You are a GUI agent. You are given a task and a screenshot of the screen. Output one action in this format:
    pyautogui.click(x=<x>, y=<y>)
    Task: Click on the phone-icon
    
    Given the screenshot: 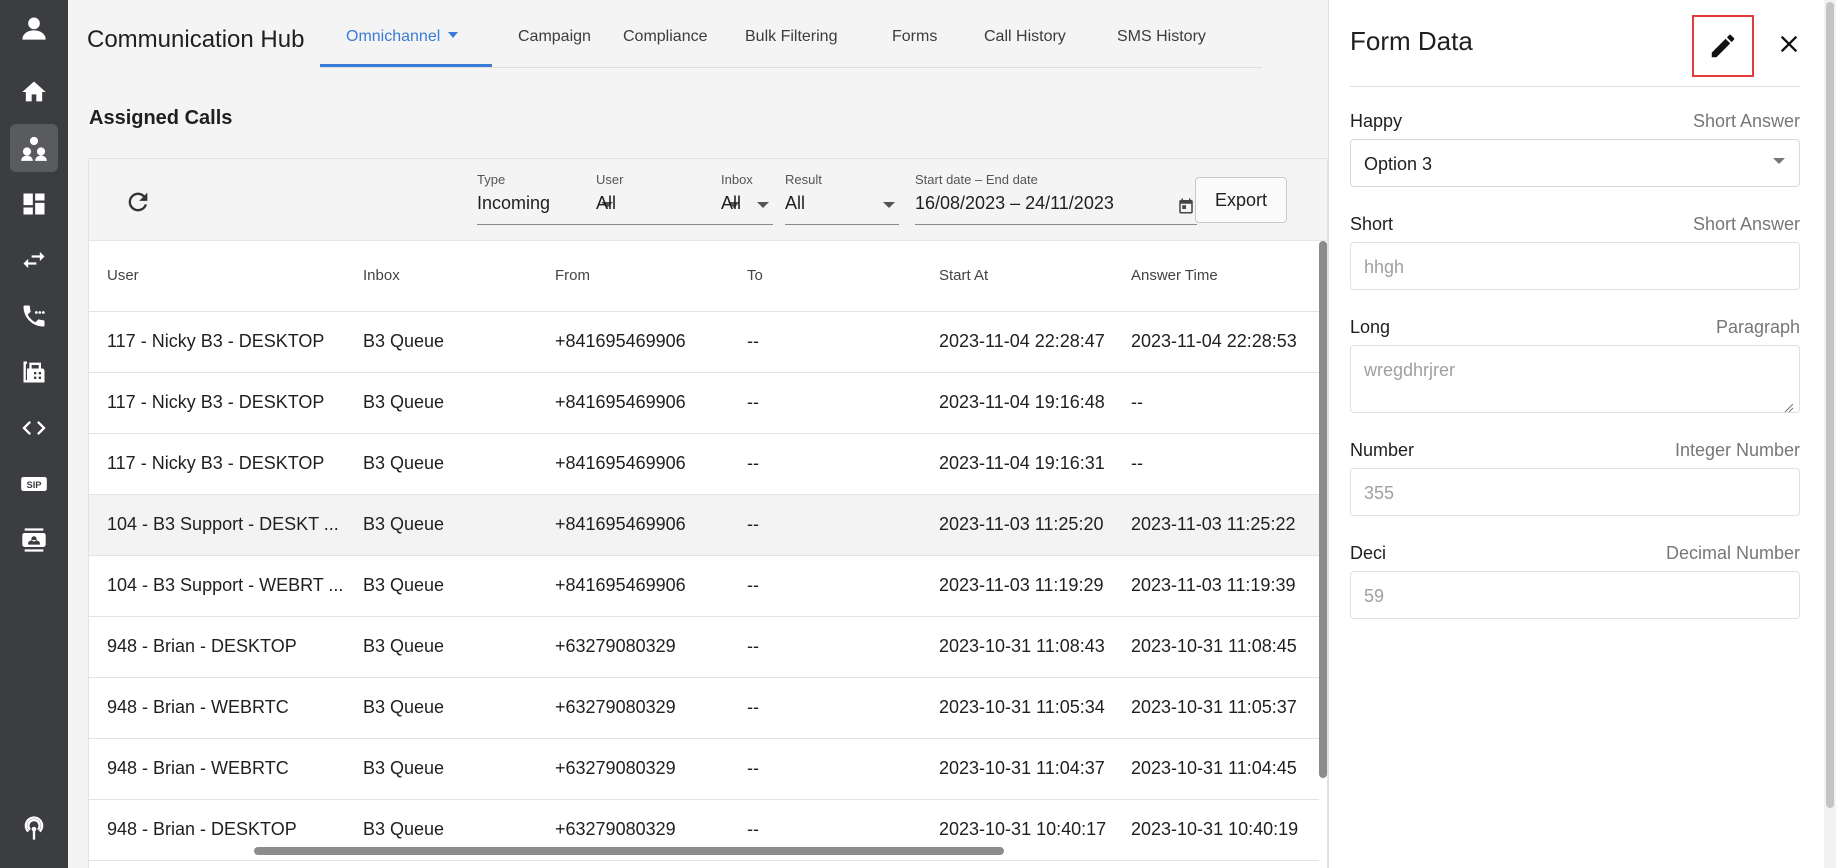 What is the action you would take?
    pyautogui.click(x=34, y=316)
    